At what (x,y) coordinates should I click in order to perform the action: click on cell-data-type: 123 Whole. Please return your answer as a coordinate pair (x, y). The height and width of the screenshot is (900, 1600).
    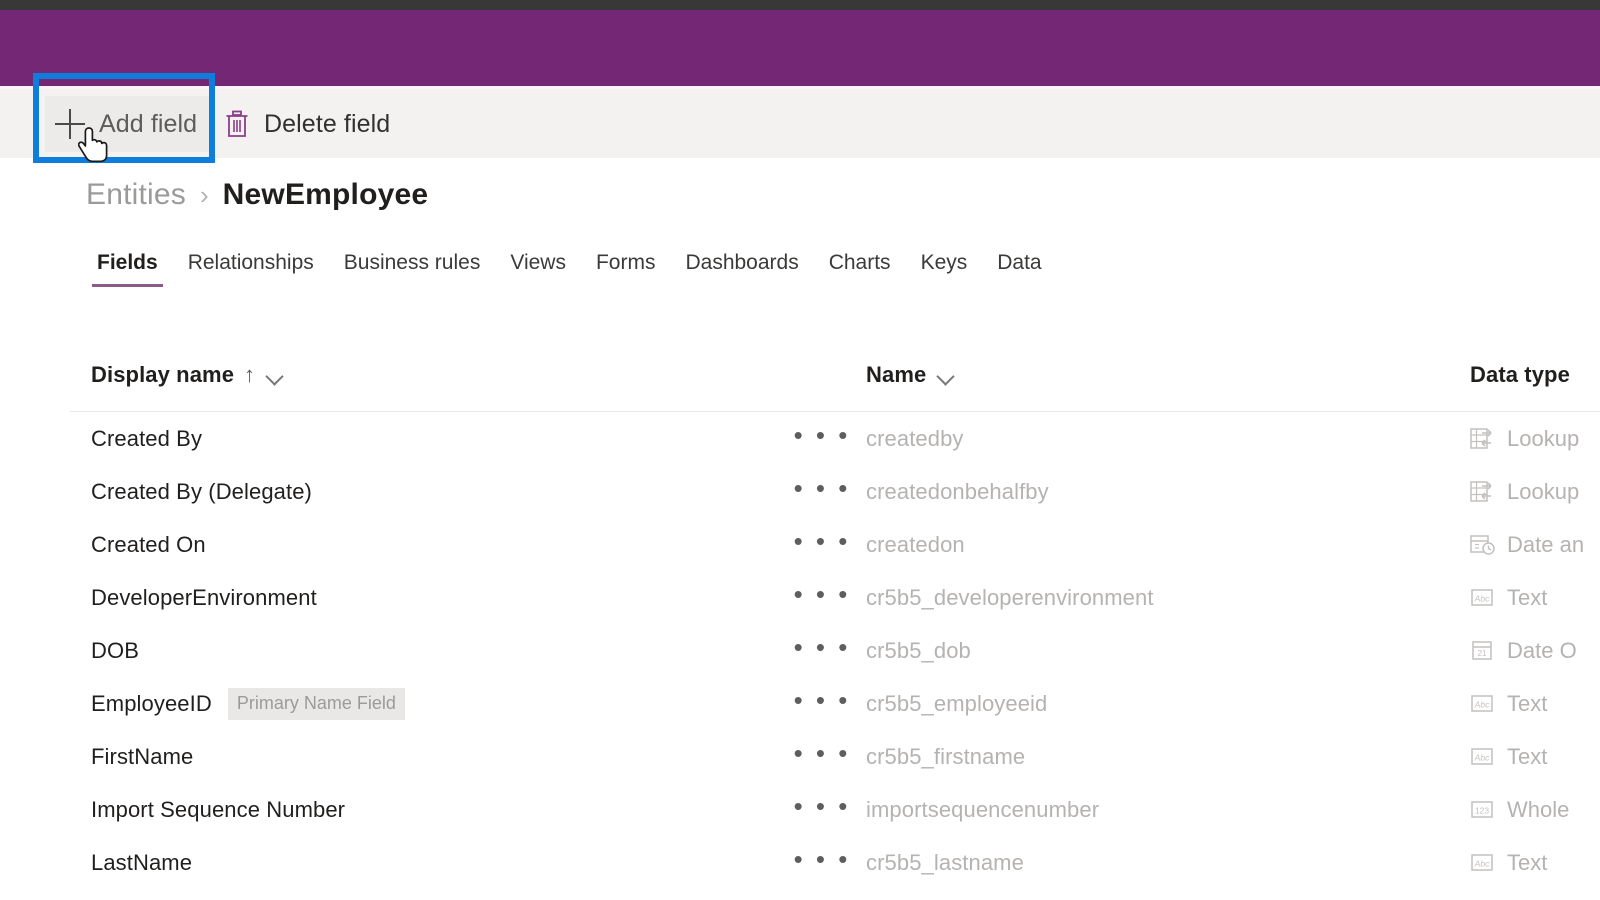
    Looking at the image, I should click on (1519, 809).